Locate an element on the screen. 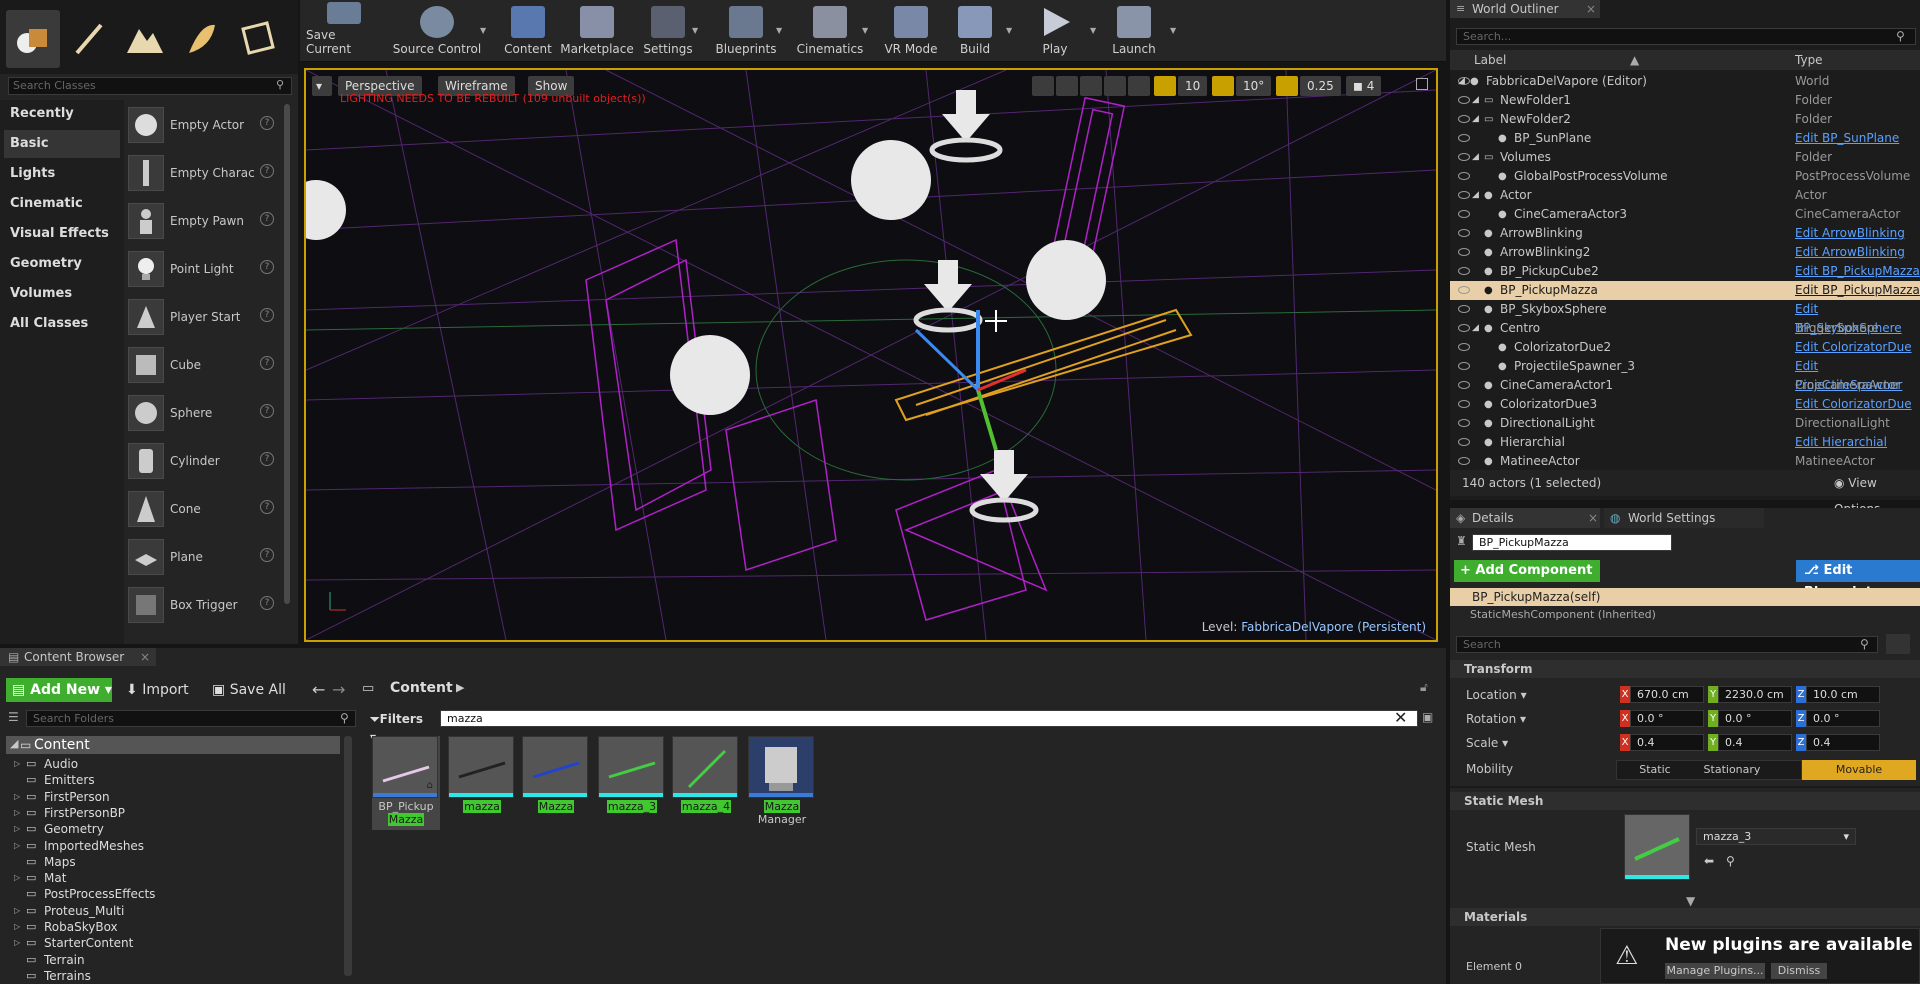 The height and width of the screenshot is (984, 1920). outliner-row: ◢ ● Actor Actor is located at coordinates (1685, 195).